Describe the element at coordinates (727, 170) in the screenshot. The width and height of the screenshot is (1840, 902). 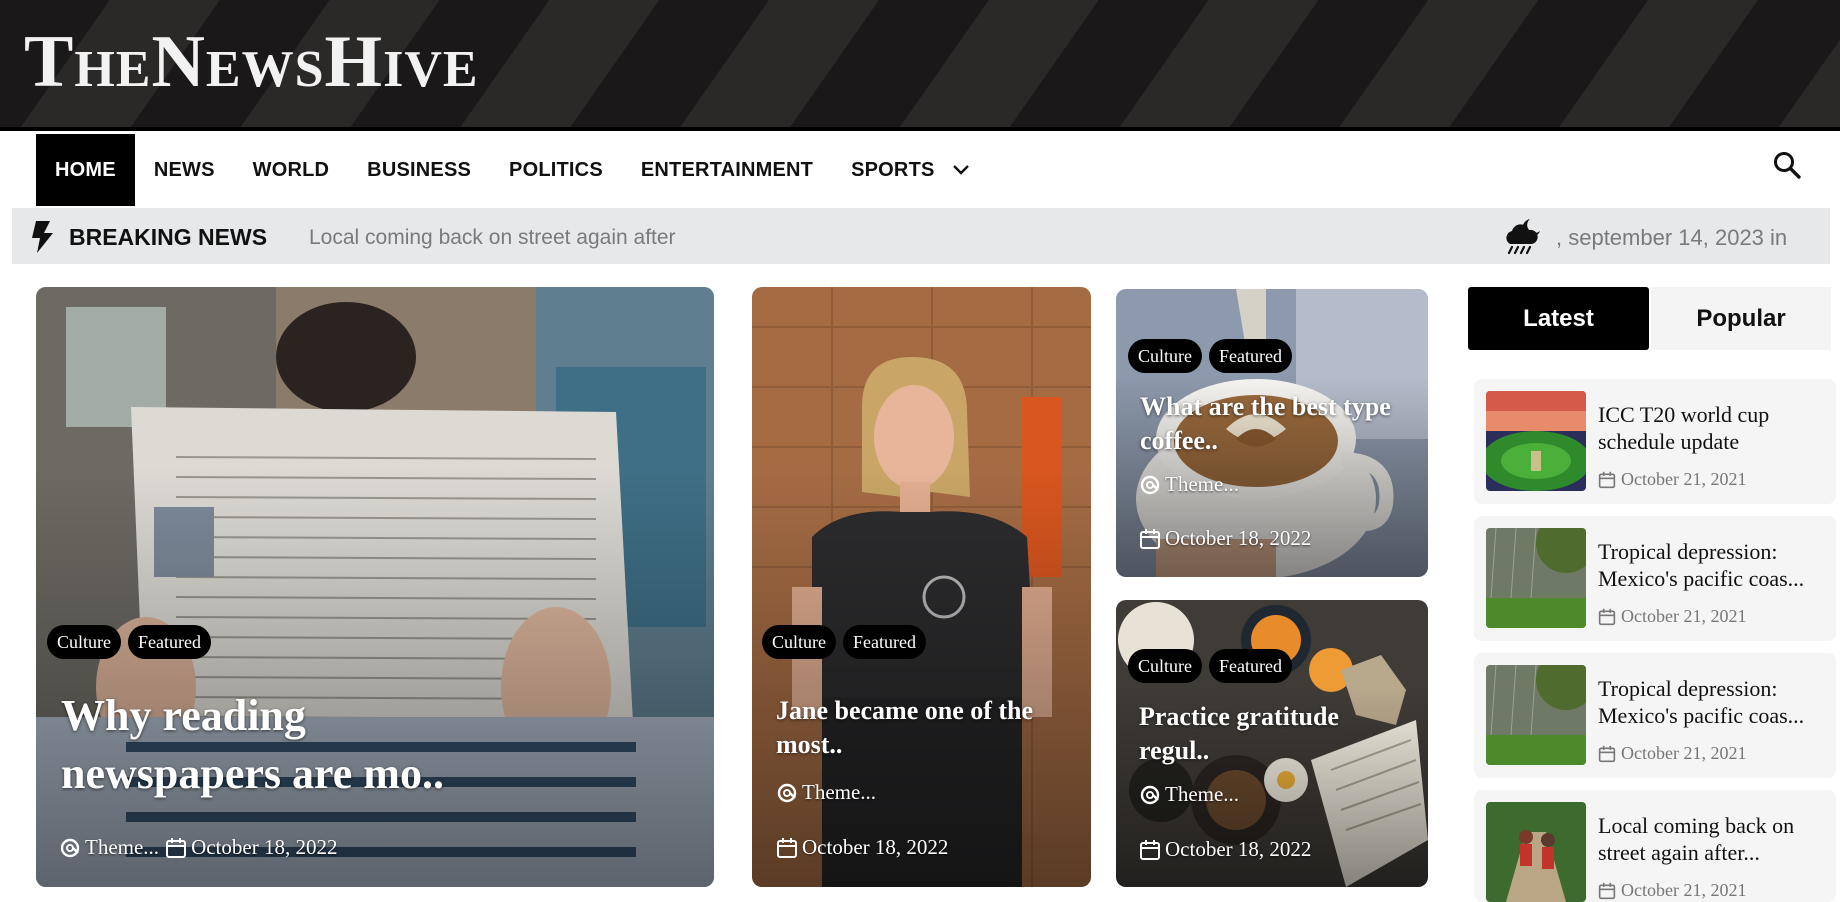
I see `nav-item-entertainment: ENTERTAINMENT` at that location.